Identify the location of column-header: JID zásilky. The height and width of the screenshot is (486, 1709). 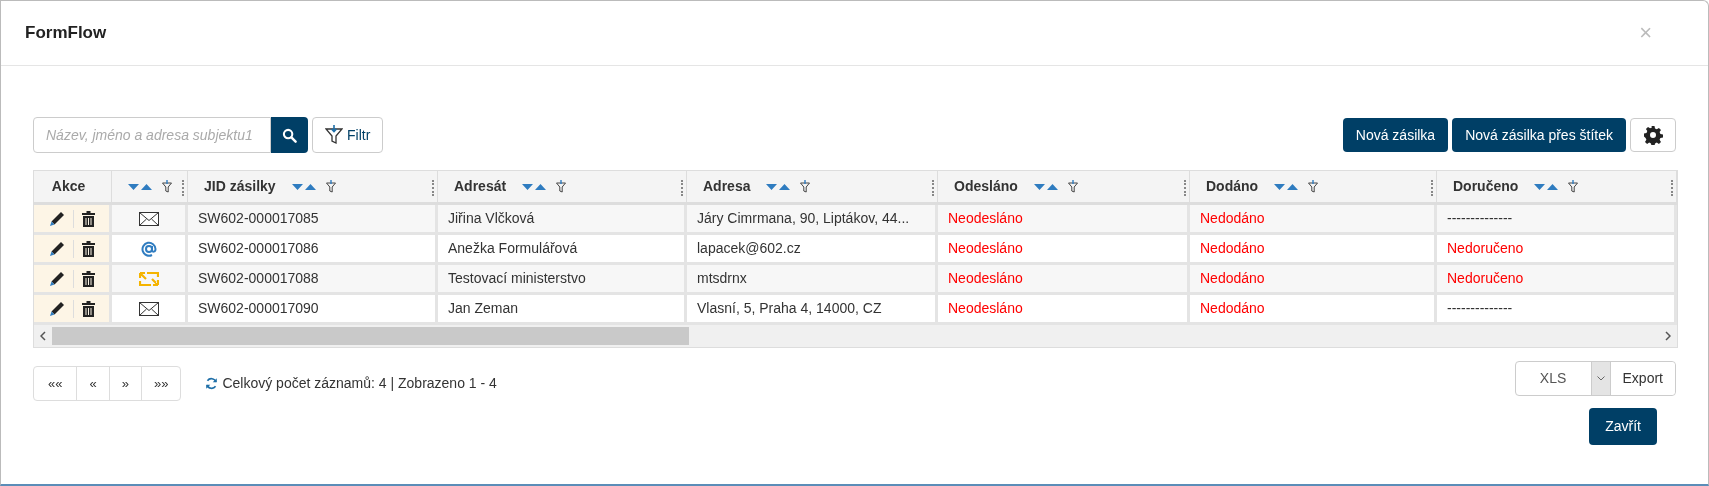
(240, 186).